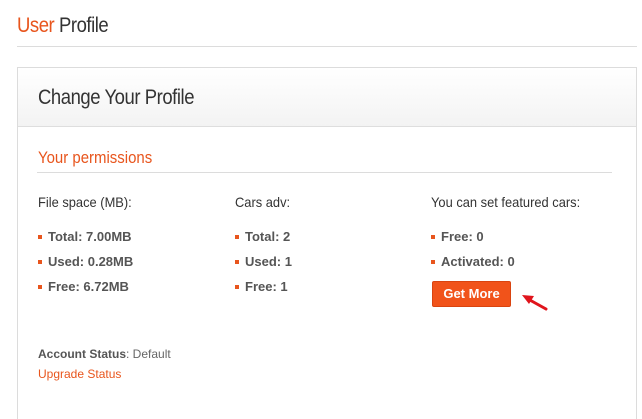 This screenshot has width=642, height=419. I want to click on section-divider, so click(324, 172).